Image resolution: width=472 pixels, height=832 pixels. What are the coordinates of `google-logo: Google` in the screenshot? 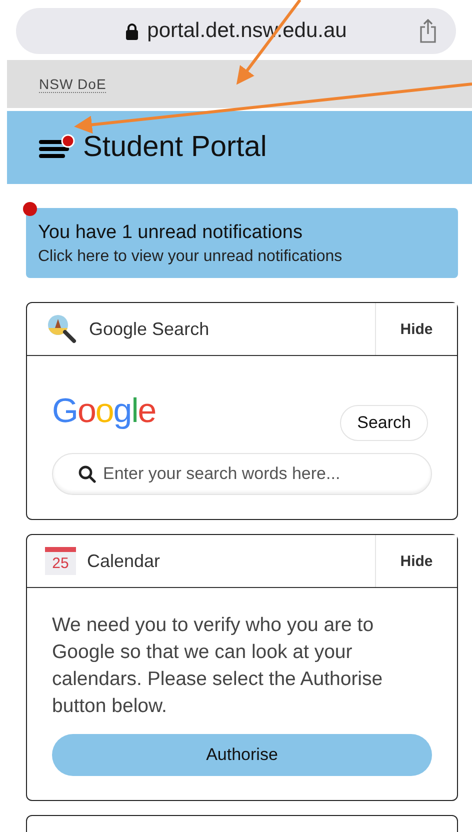 It's located at (104, 411).